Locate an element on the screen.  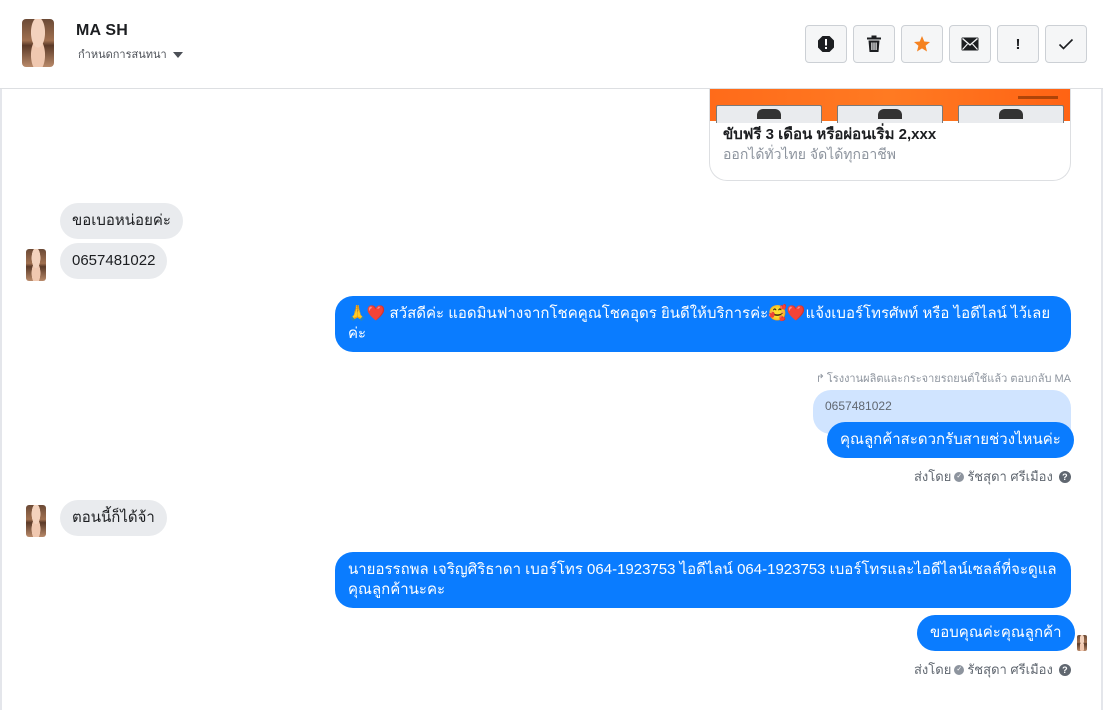
mark-unread-button is located at coordinates (970, 44).